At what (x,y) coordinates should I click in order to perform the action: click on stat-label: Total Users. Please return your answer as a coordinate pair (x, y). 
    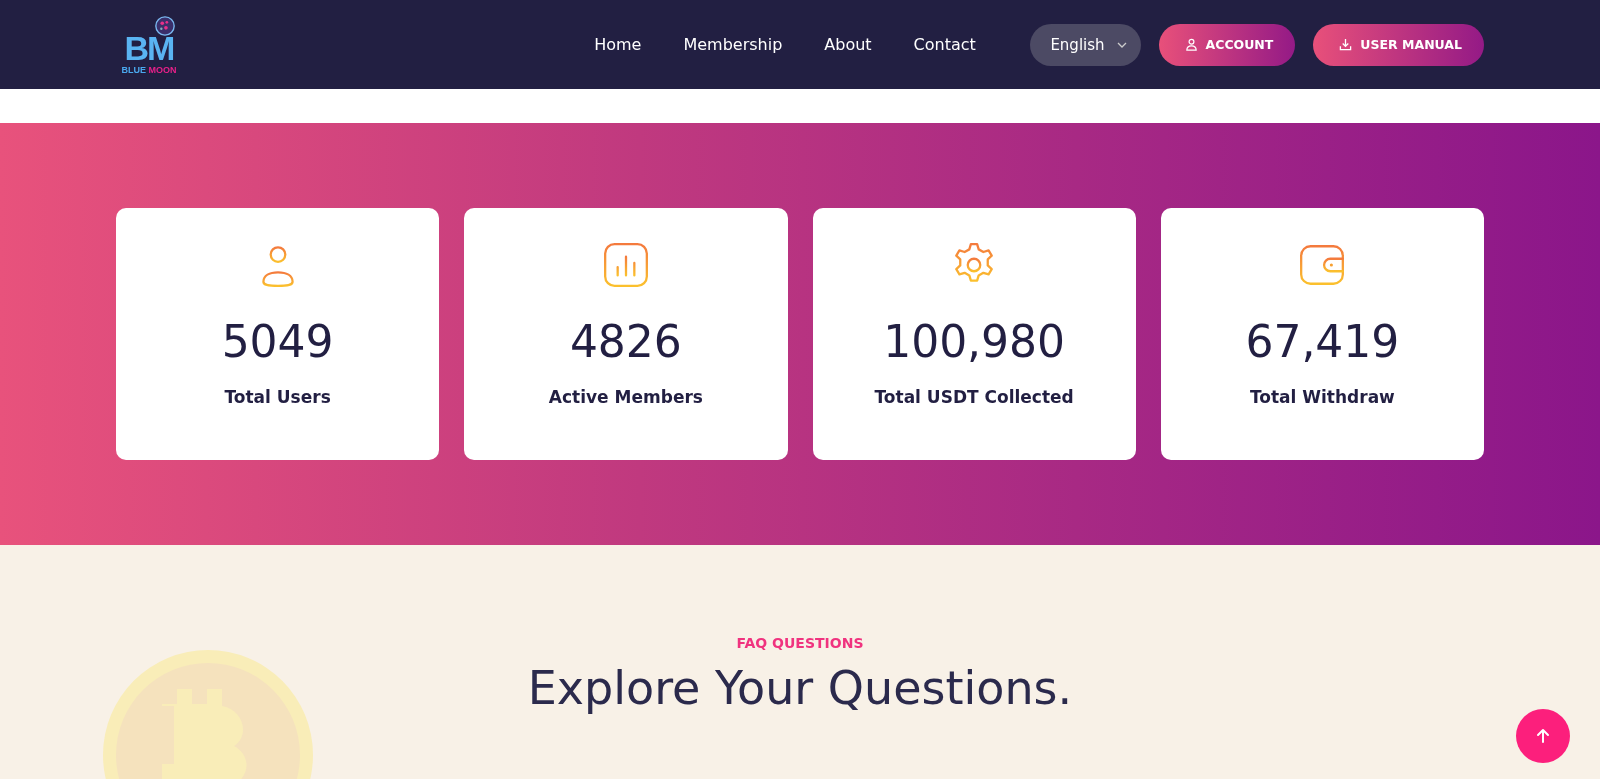
    Looking at the image, I should click on (277, 397).